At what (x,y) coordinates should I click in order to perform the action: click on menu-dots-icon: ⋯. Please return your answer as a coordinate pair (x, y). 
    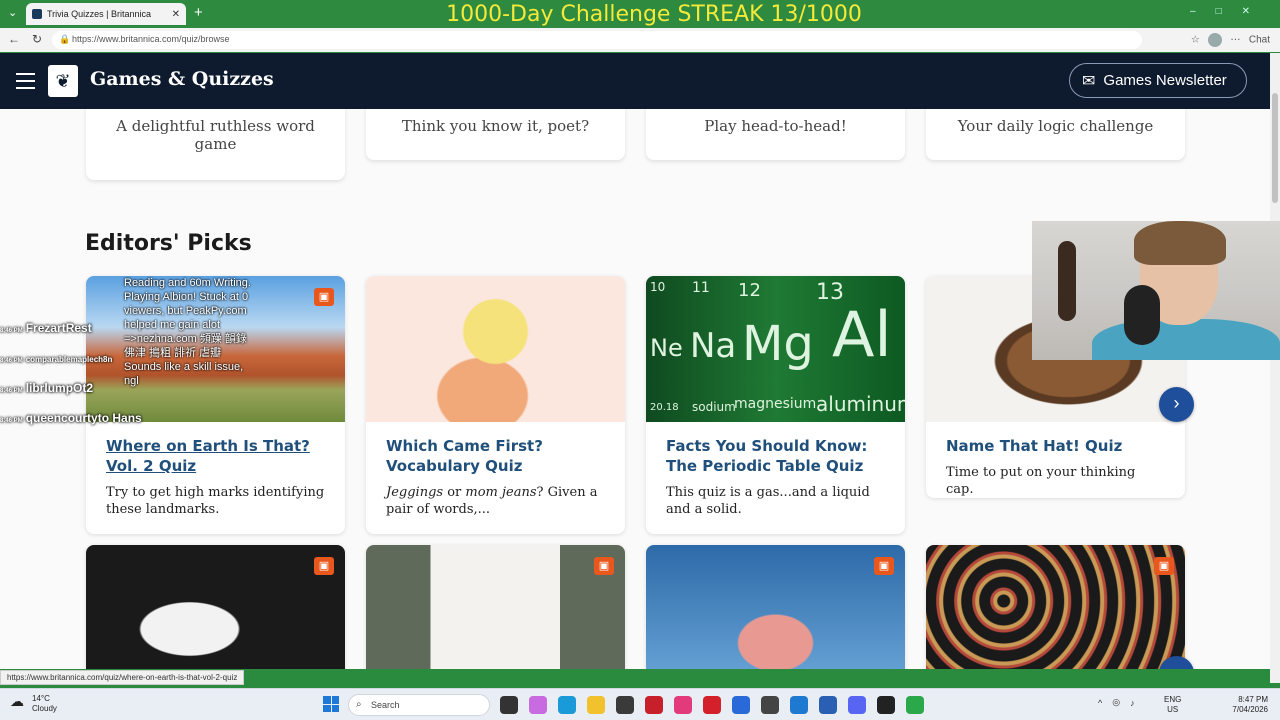
    Looking at the image, I should click on (1236, 40).